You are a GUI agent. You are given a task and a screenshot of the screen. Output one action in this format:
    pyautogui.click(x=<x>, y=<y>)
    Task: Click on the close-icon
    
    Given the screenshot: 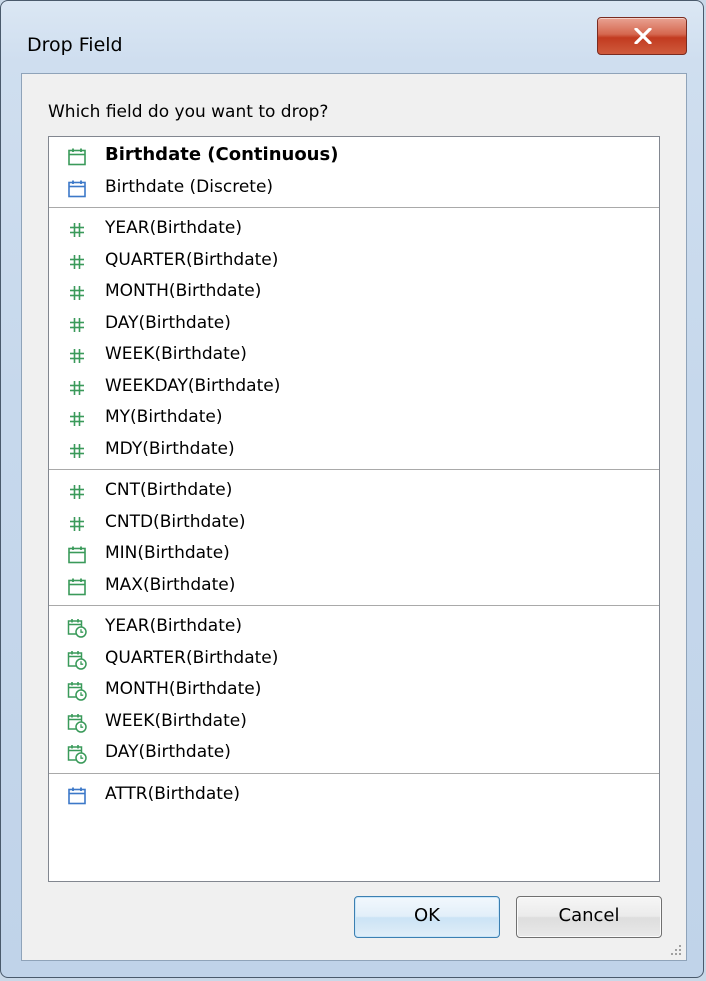 What is the action you would take?
    pyautogui.click(x=643, y=36)
    